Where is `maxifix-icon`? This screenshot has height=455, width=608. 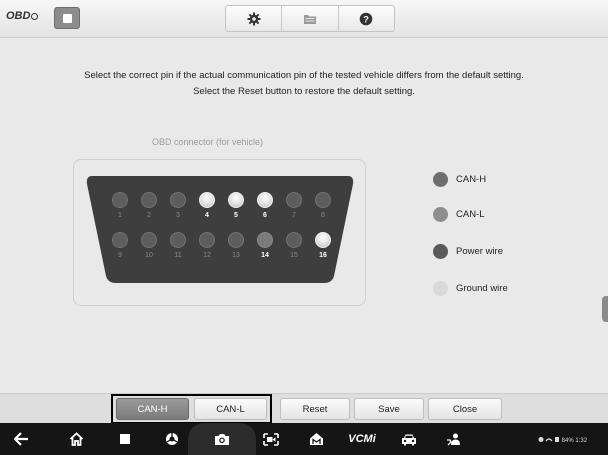
maxifix-icon is located at coordinates (316, 439).